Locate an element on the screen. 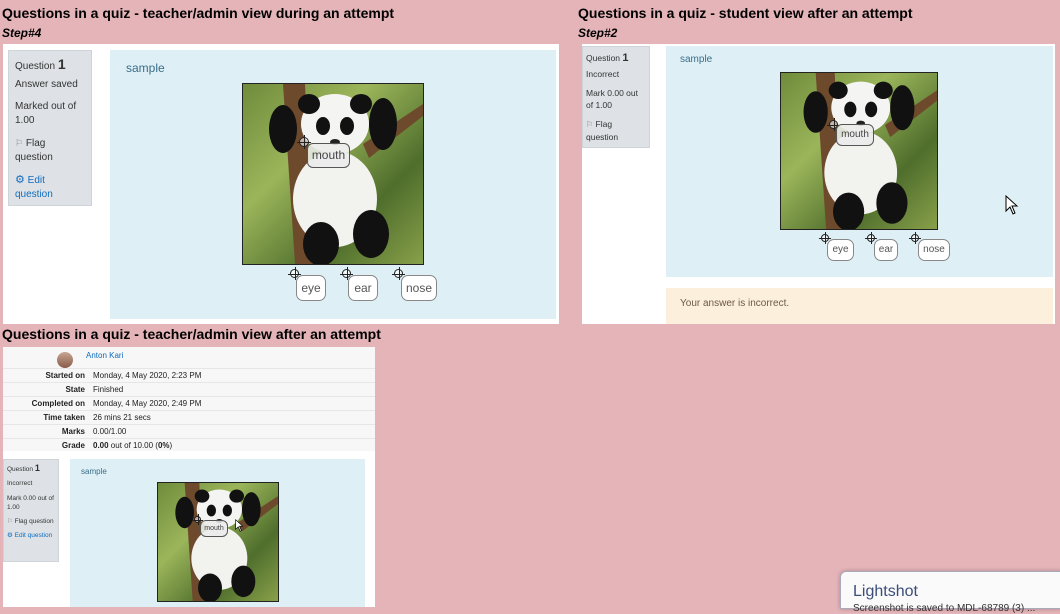 Image resolution: width=1060 pixels, height=614 pixels. user-avatar is located at coordinates (65, 360).